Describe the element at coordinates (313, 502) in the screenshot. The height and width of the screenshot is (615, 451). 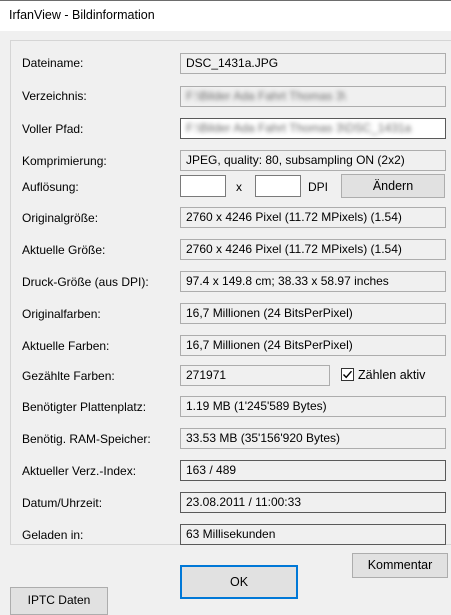
I see `datum-value: 23.08.2011 / 11:00:33` at that location.